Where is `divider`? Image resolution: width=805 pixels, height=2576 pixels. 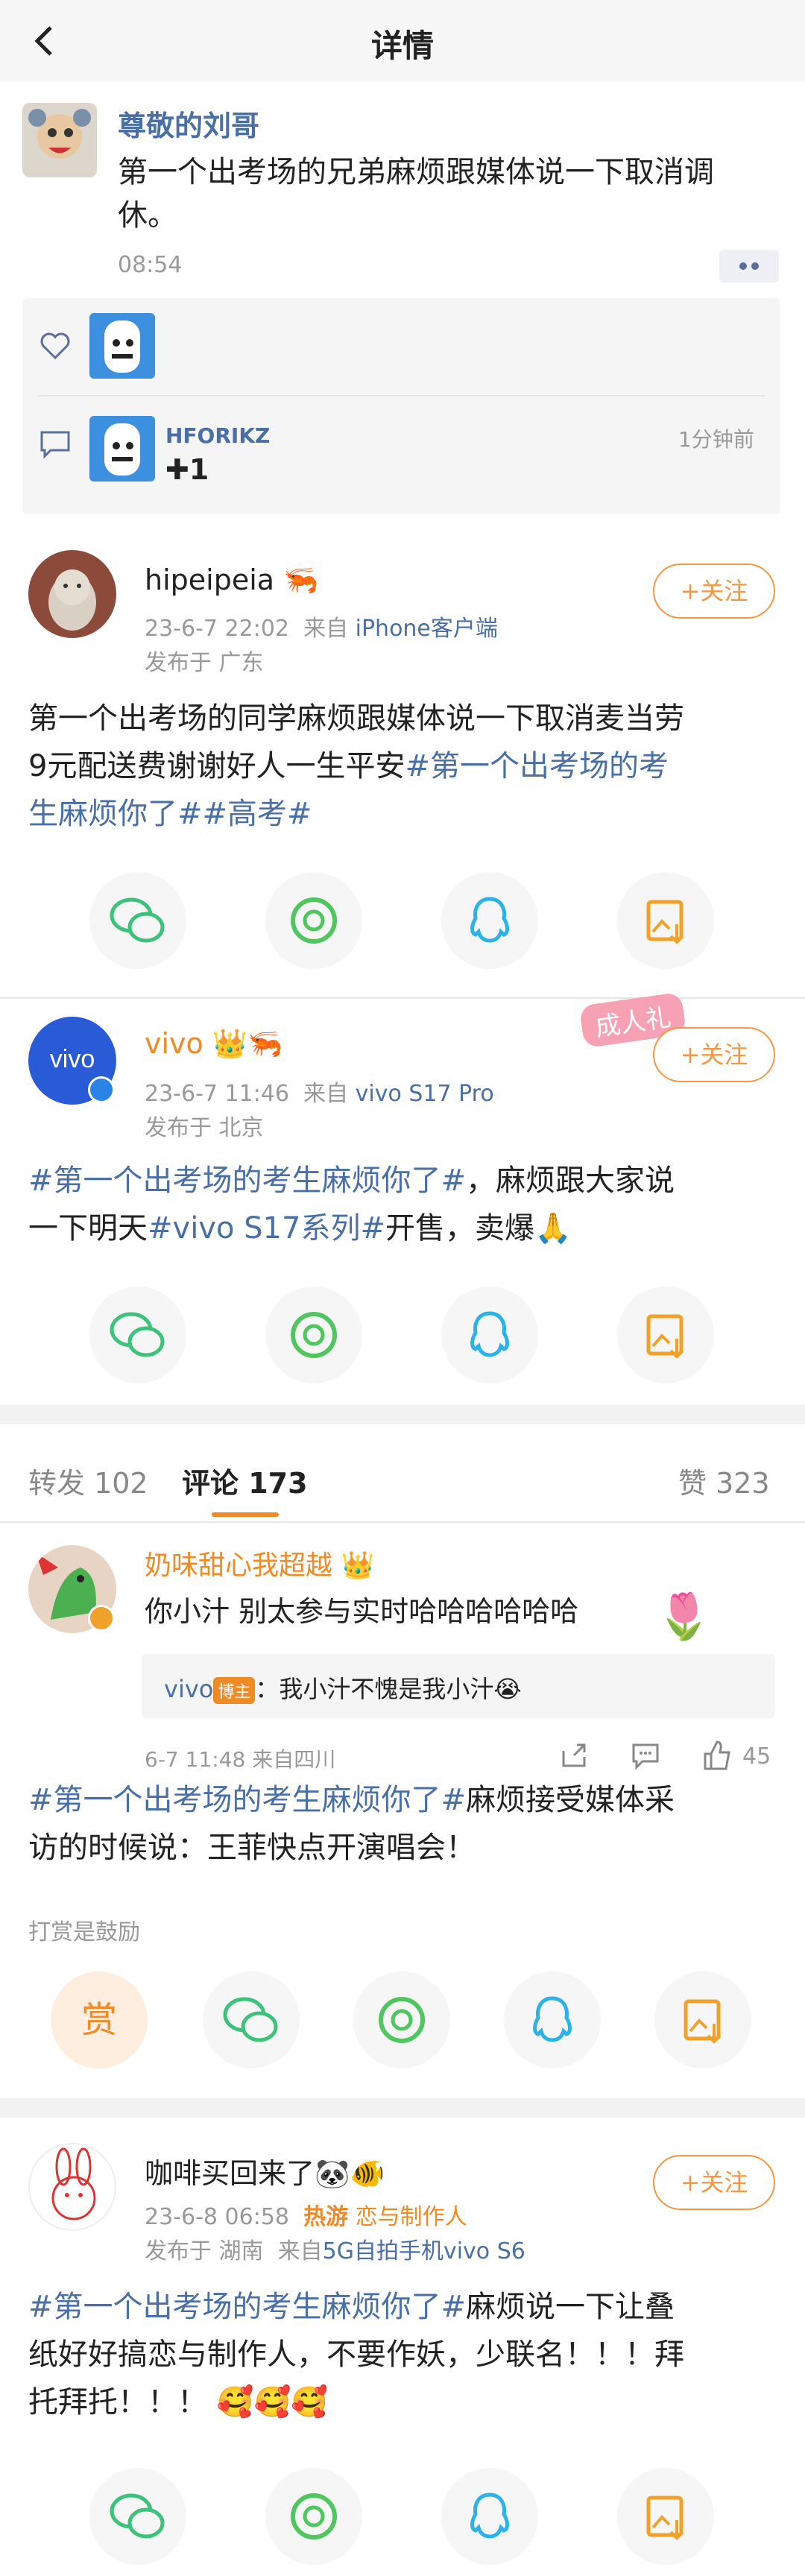 divider is located at coordinates (401, 396).